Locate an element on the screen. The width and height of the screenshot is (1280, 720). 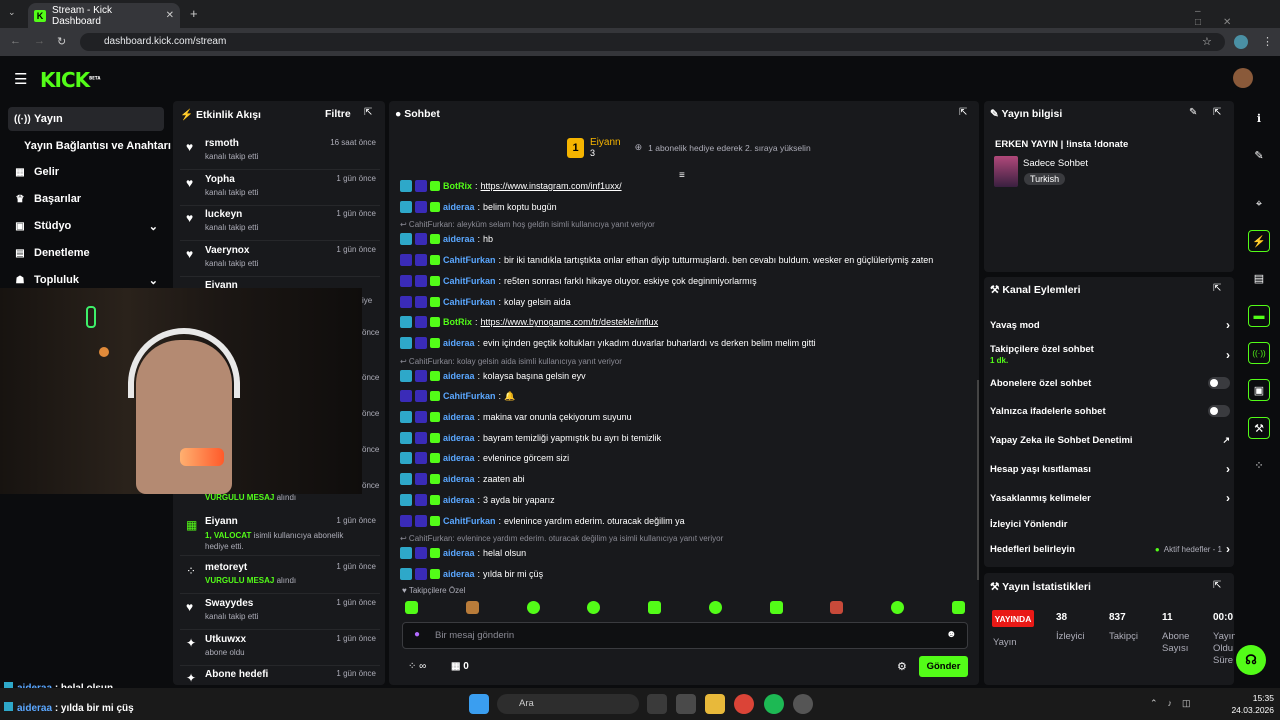
kick-logo: KICKBETA is located at coordinates (70, 80).